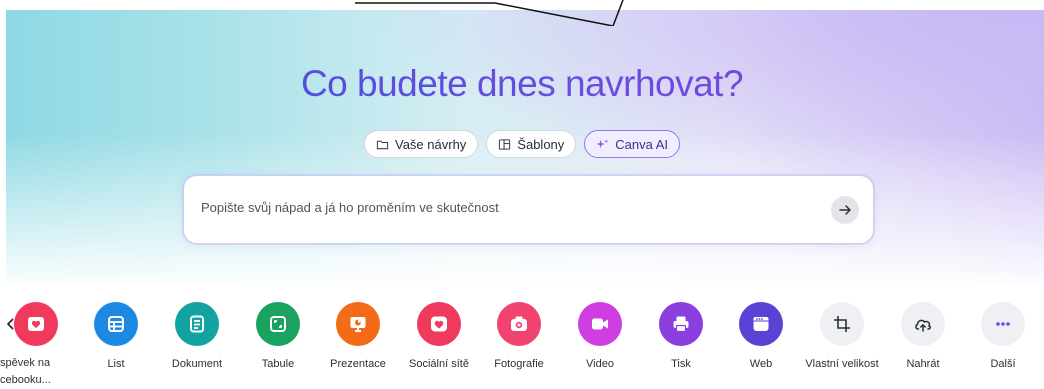 This screenshot has height=389, width=1044. I want to click on category-video: Video, so click(600, 337).